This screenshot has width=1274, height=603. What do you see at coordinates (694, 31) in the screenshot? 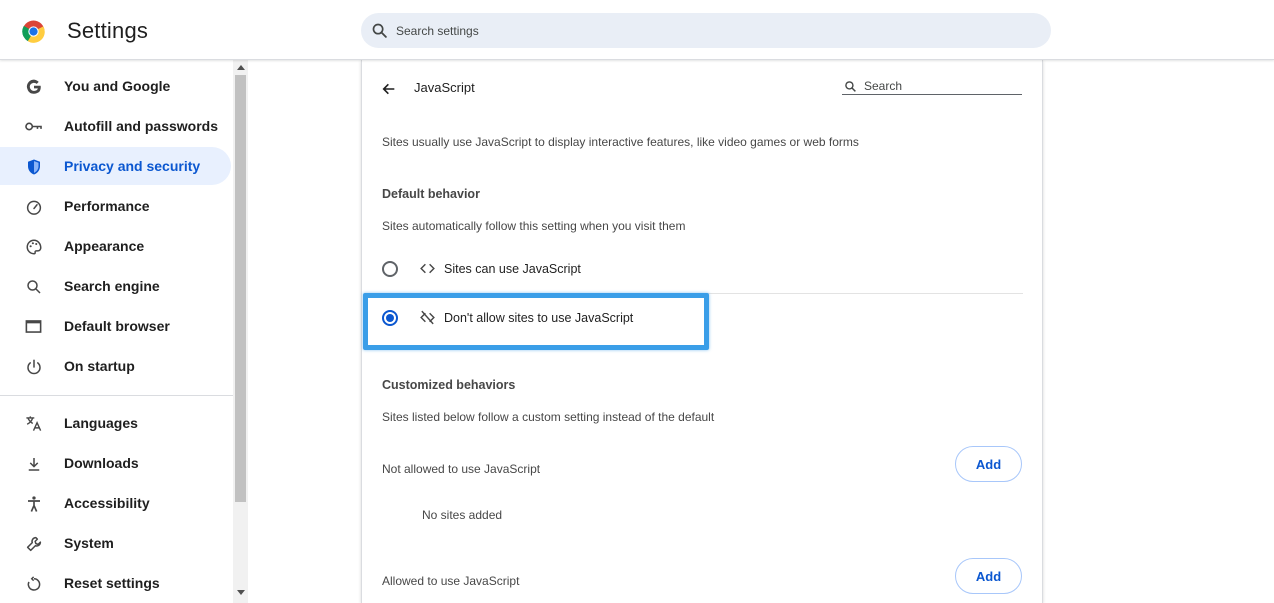
I see `settings-search-input` at bounding box center [694, 31].